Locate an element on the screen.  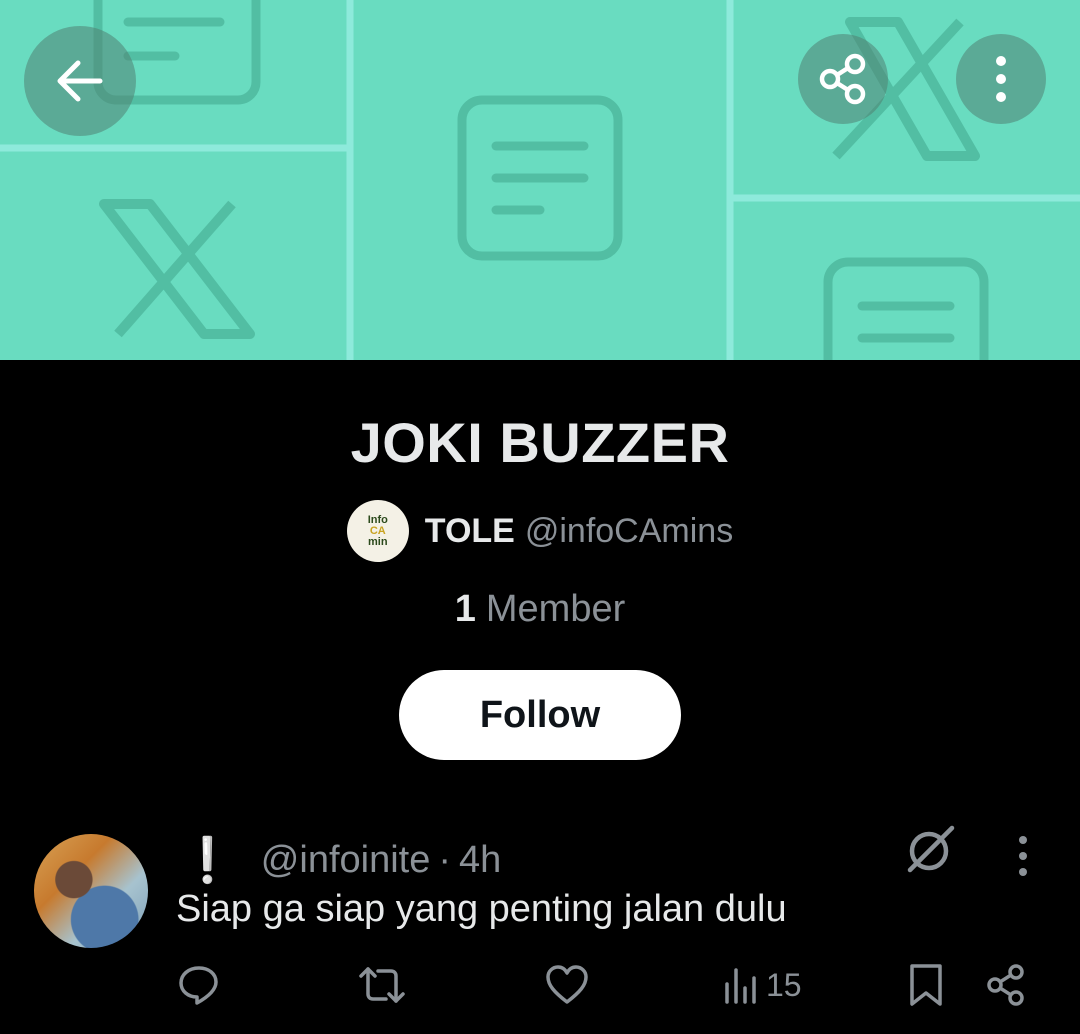
post-text: Siap ga siap yang penting jalan dulu is located at coordinates (481, 909).